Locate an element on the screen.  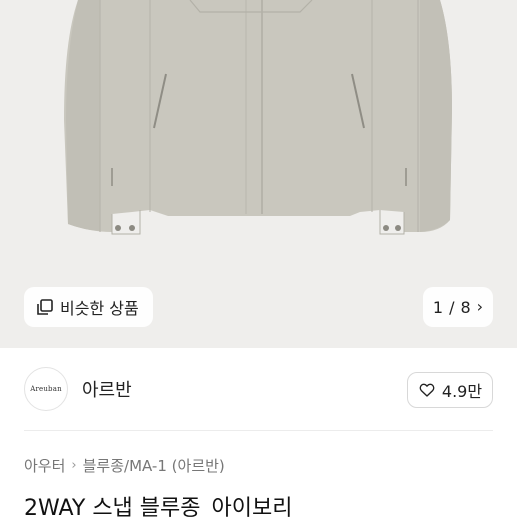
total-pages: 8 is located at coordinates (465, 307).